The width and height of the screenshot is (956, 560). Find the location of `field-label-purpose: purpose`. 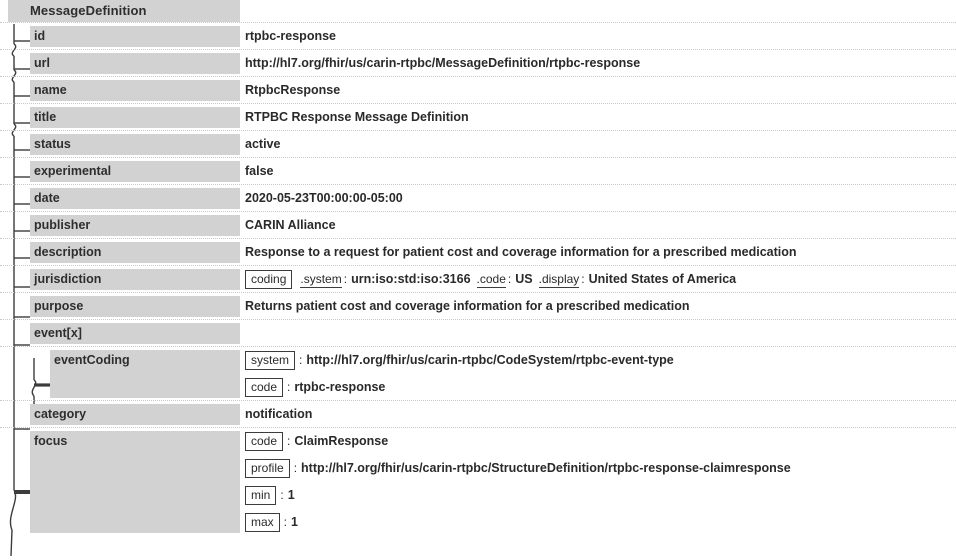

field-label-purpose: purpose is located at coordinates (135, 306).